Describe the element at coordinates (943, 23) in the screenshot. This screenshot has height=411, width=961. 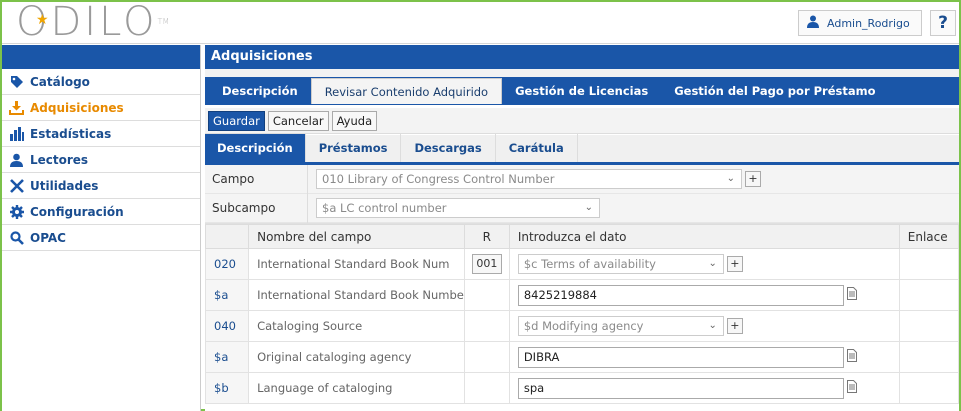
I see `help-button: ?` at that location.